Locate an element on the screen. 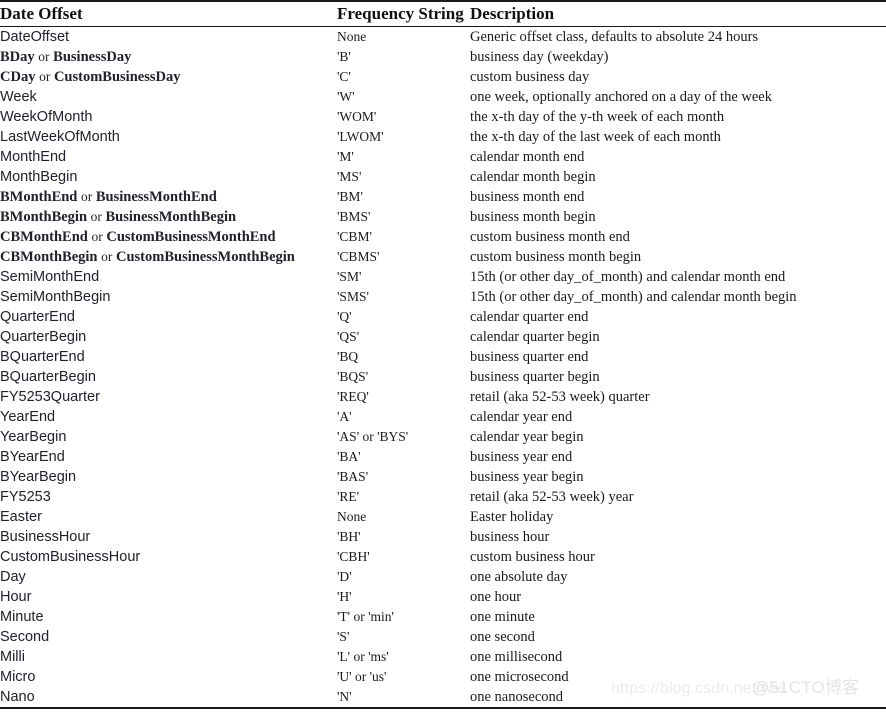 The width and height of the screenshot is (886, 712). cell-description: business hour is located at coordinates (510, 537).